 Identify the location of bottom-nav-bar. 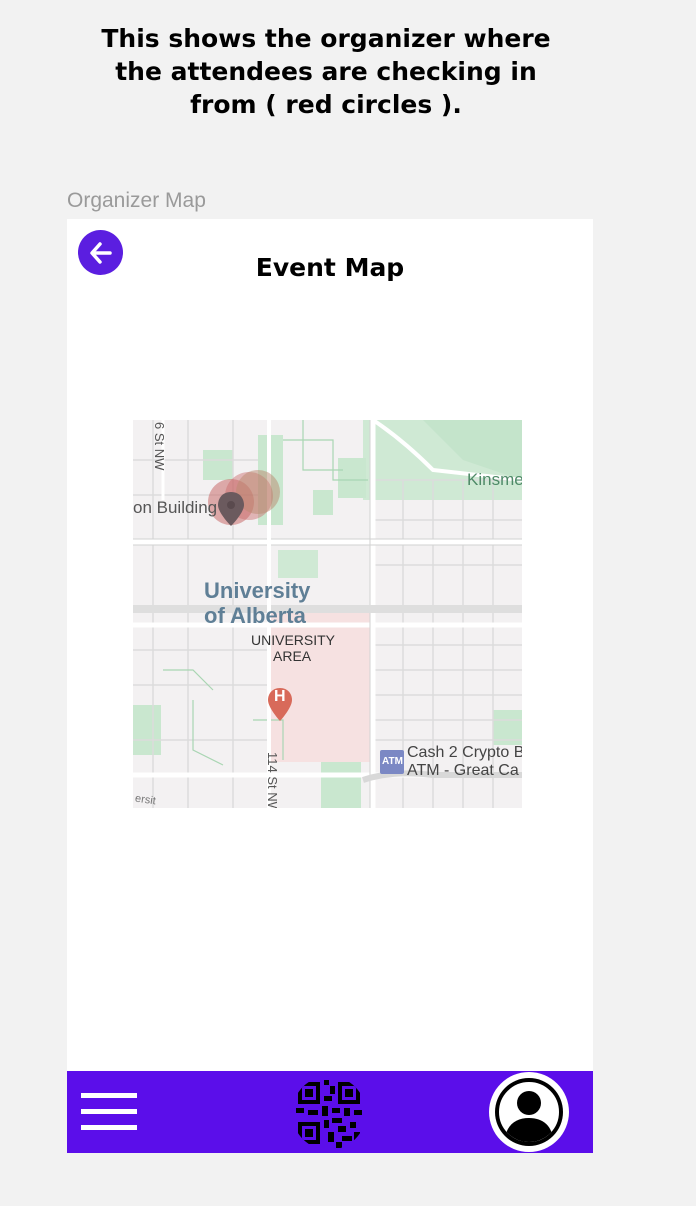
(330, 1112).